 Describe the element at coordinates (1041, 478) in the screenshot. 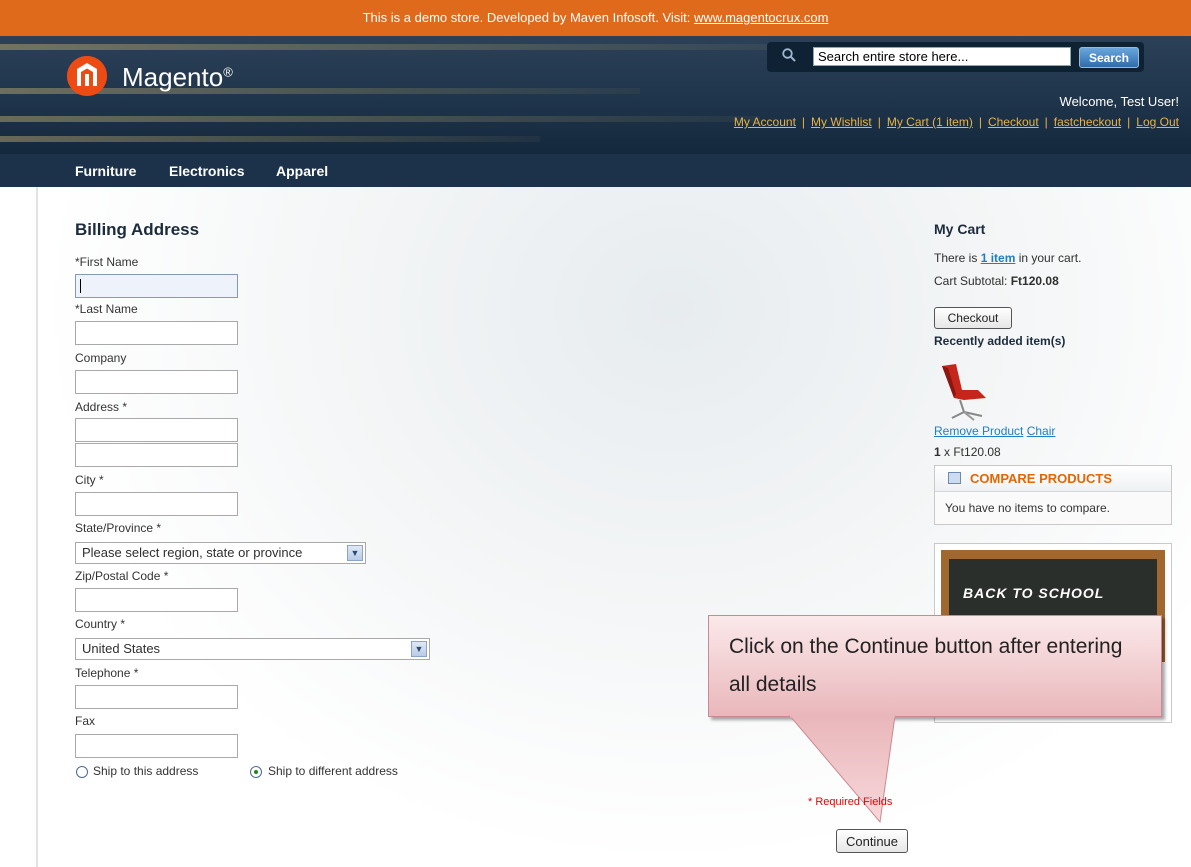

I see `compare-products-title: COMPARE PRODUCTS` at that location.